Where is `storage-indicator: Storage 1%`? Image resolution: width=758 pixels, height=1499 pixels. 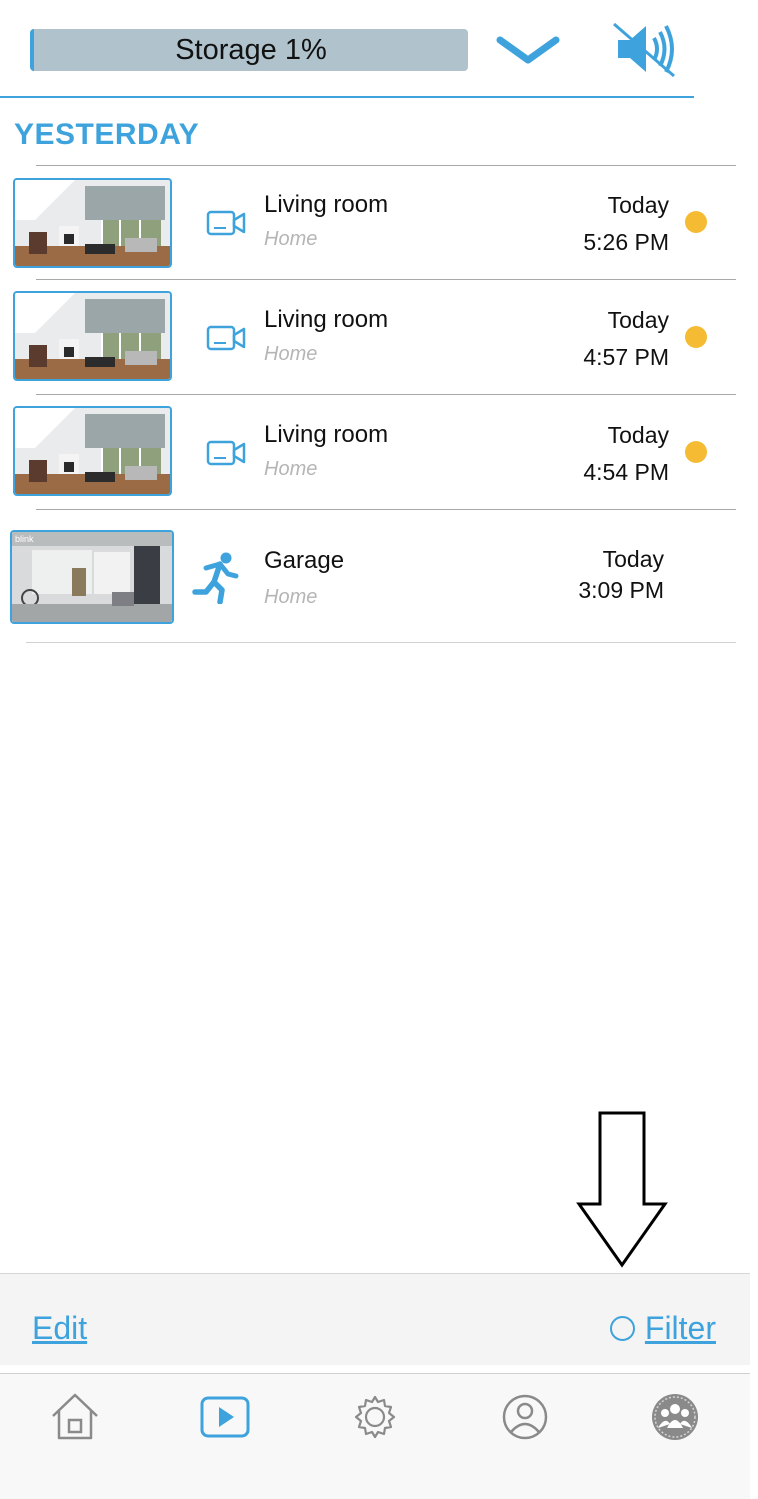
storage-indicator: Storage 1% is located at coordinates (249, 50).